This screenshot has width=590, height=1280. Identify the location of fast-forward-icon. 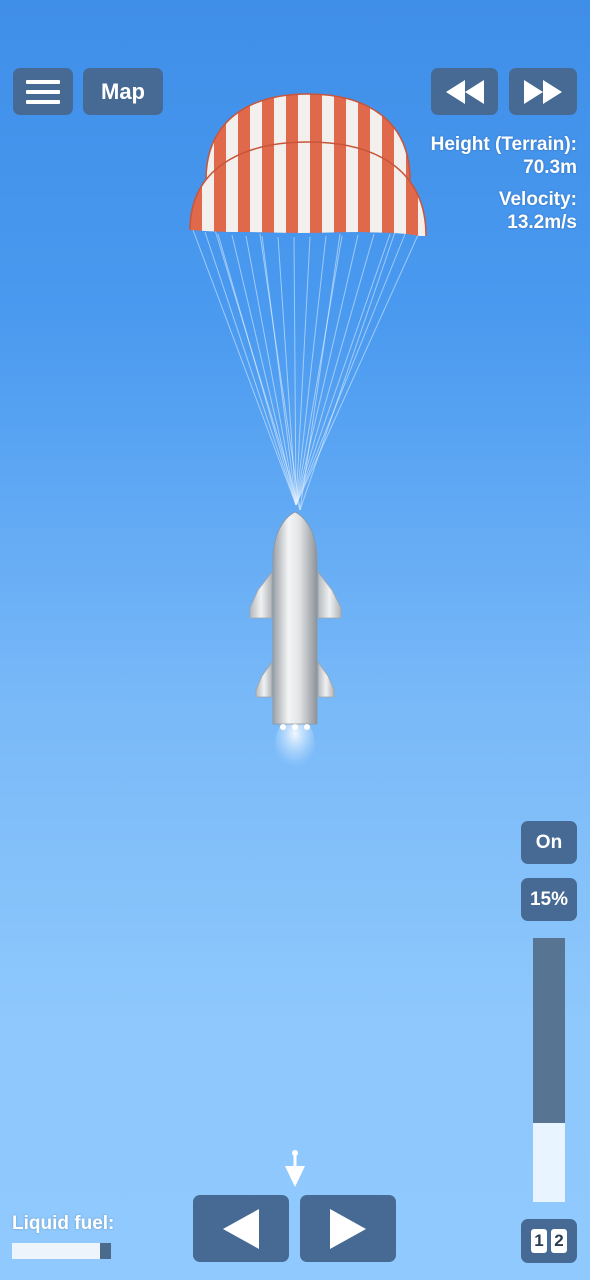
(543, 91).